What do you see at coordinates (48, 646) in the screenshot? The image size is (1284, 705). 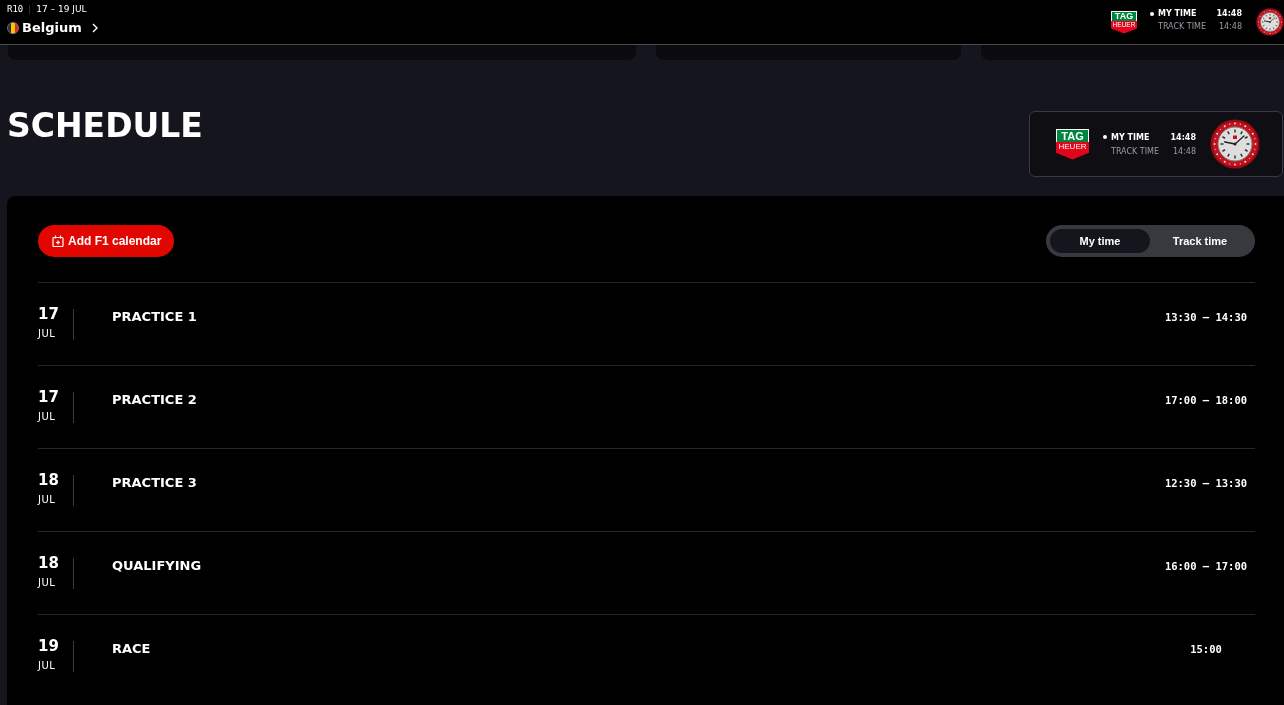 I see `day-number: 19` at bounding box center [48, 646].